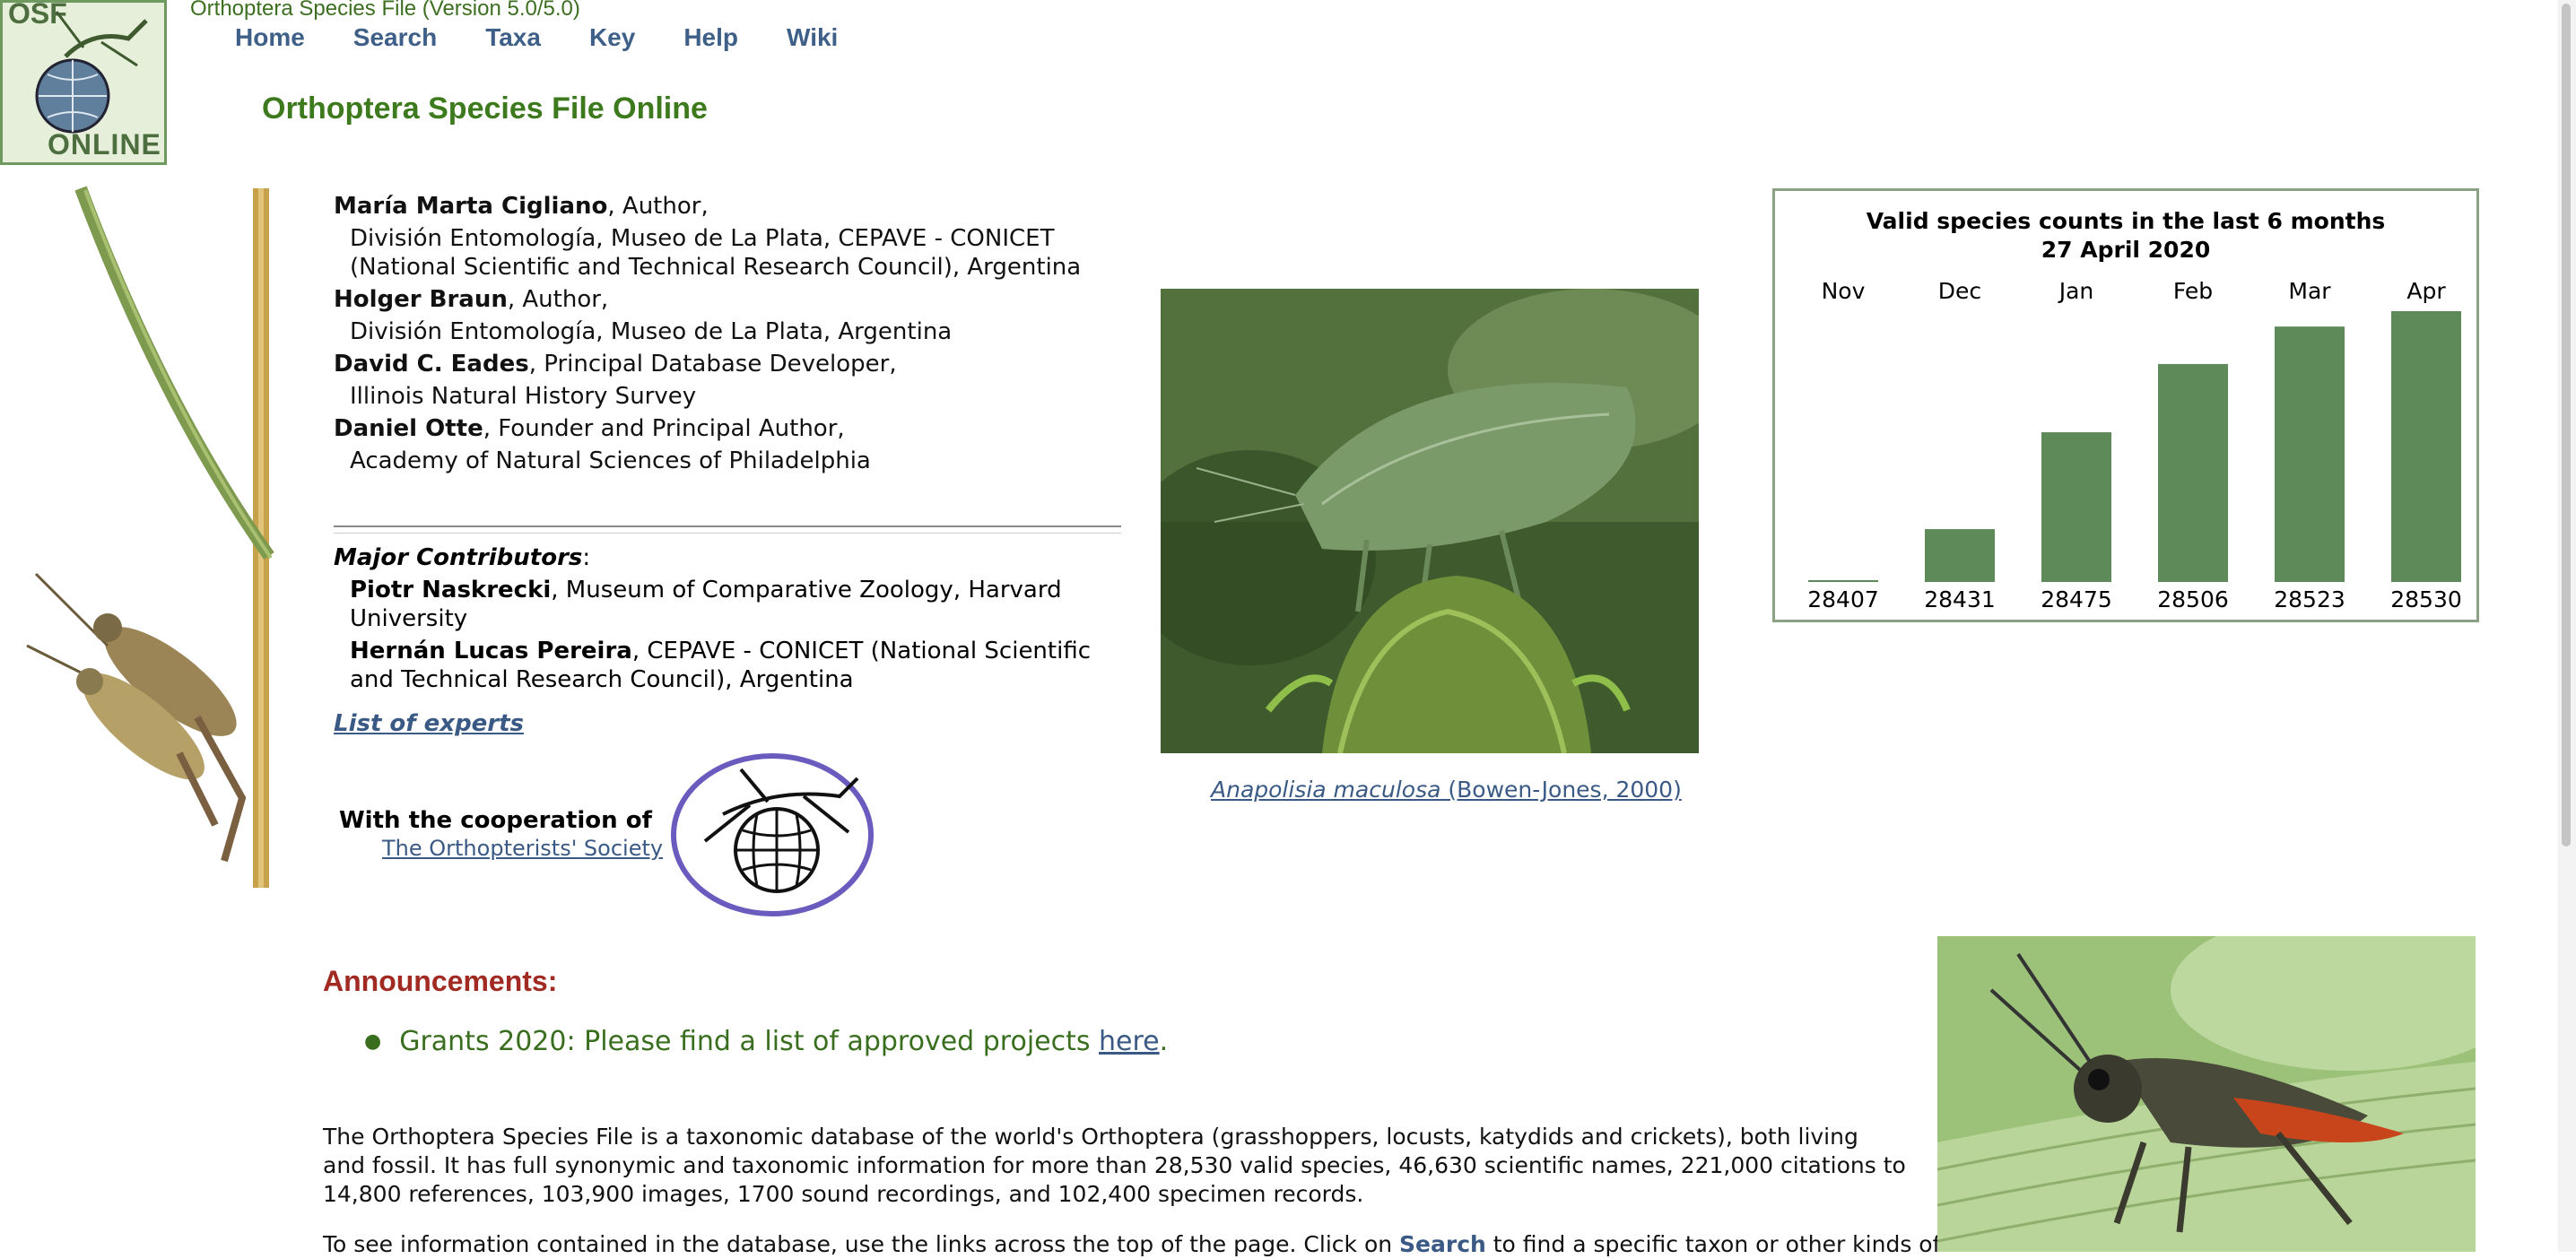  Describe the element at coordinates (1326, 790) in the screenshot. I see `species-name: Anapolisia maculosa` at that location.